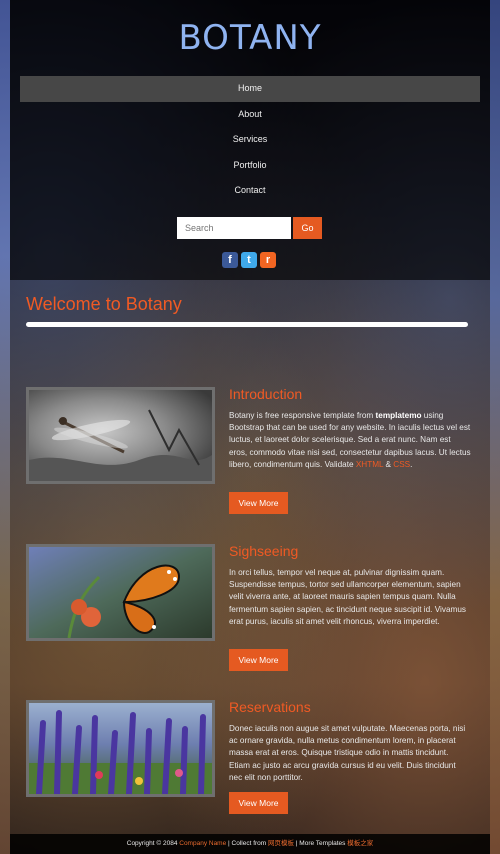 The image size is (500, 854). Describe the element at coordinates (258, 803) in the screenshot. I see `view-more-button-reservations: View More` at that location.